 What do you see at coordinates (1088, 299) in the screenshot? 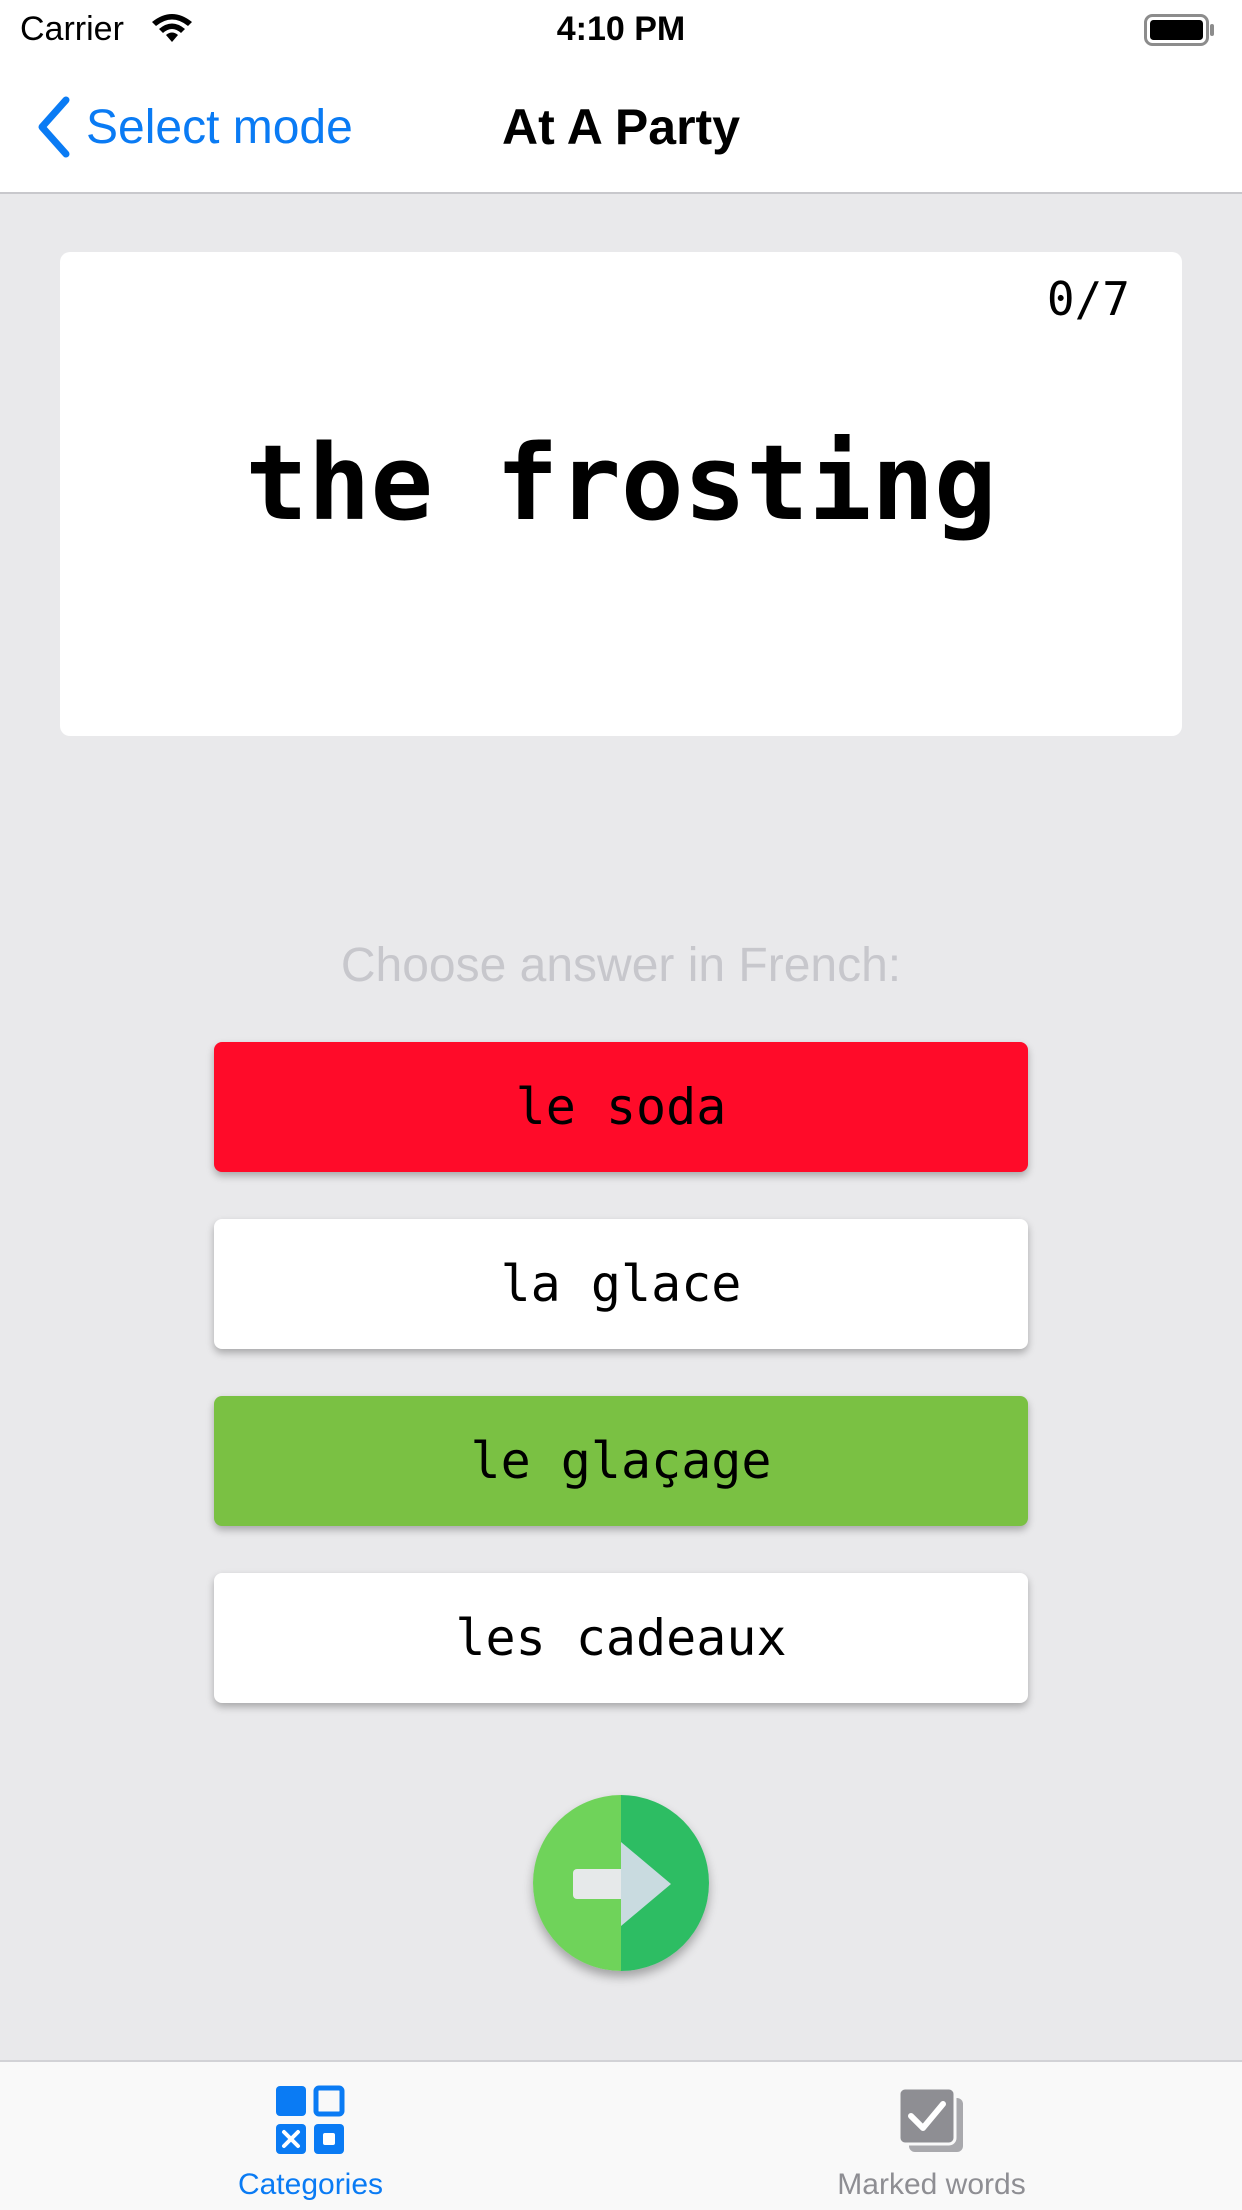
I see `progress-counter: 0/7` at bounding box center [1088, 299].